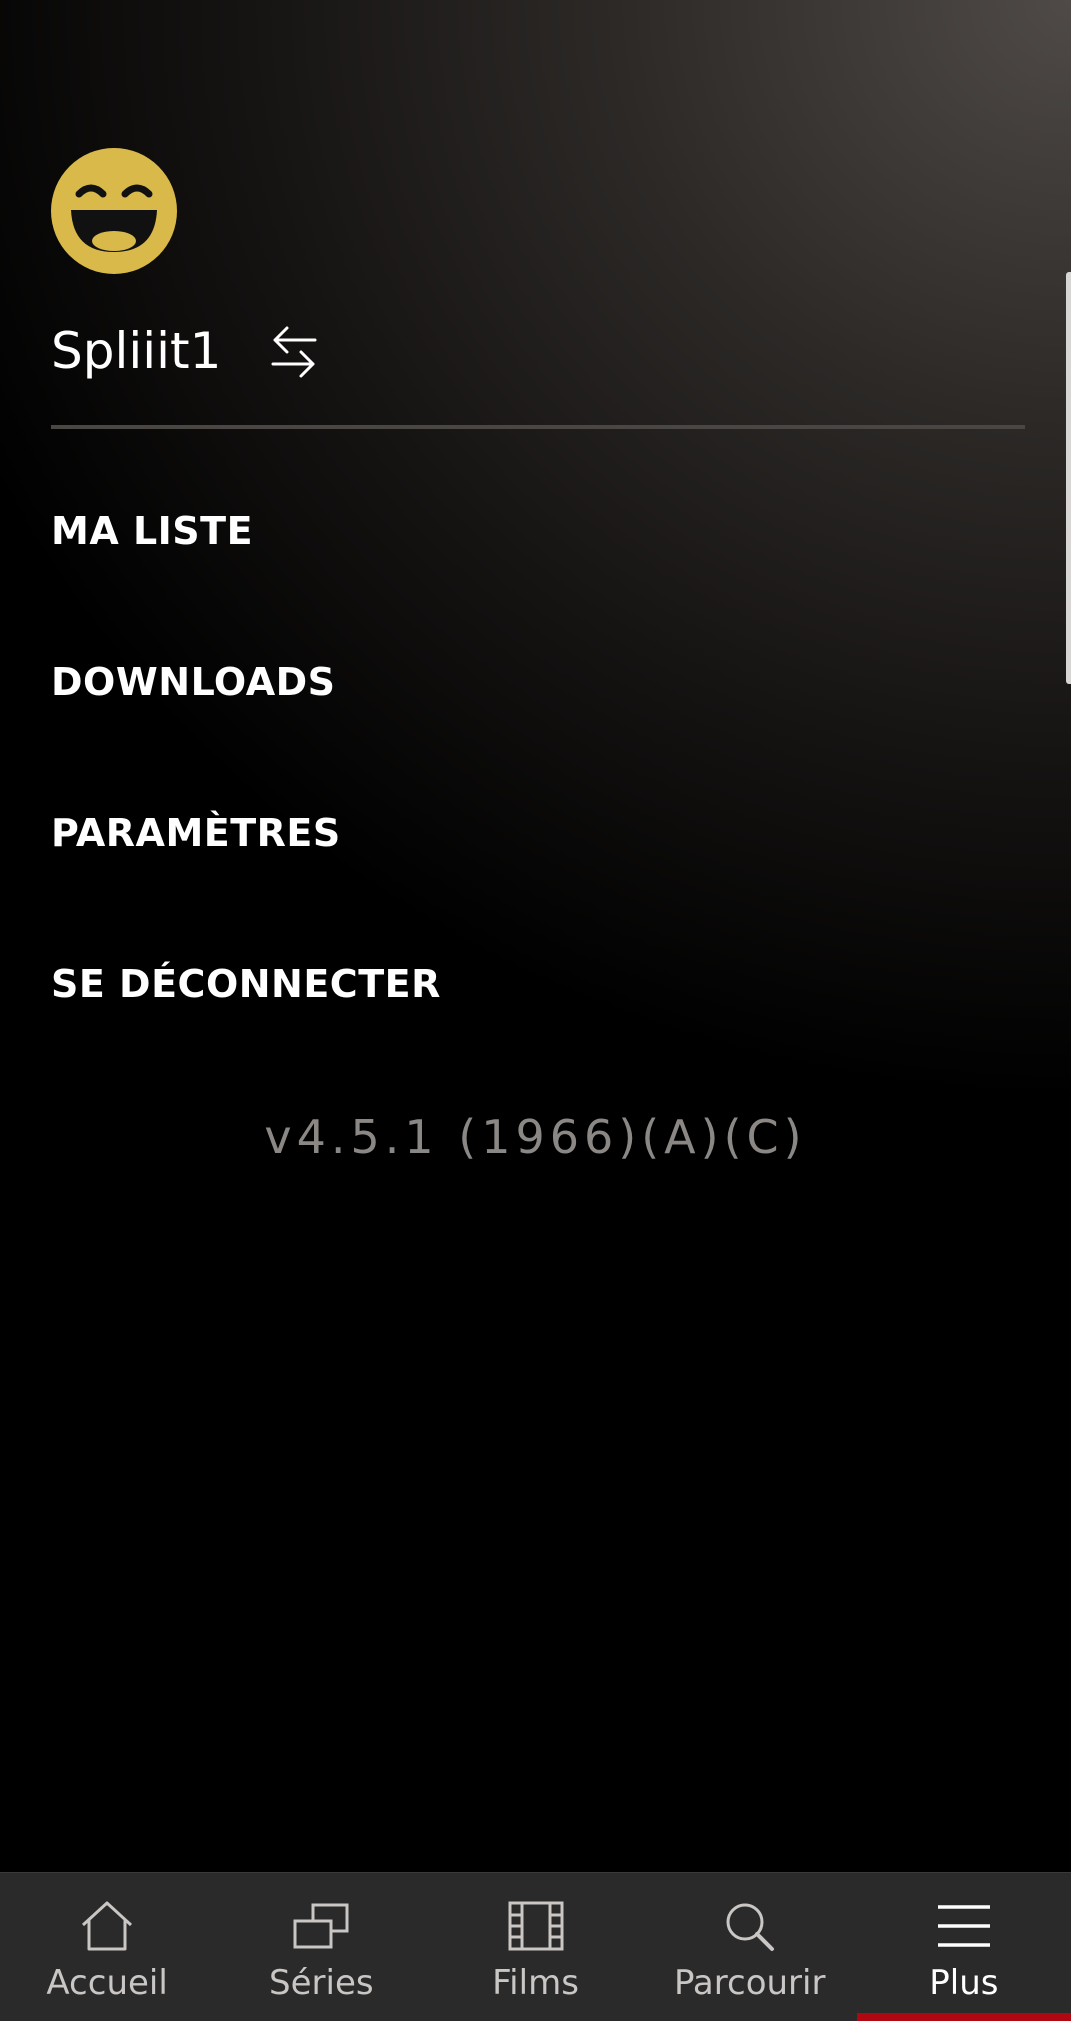 The image size is (1071, 2021). I want to click on tab-more: Plus, so click(963, 1947).